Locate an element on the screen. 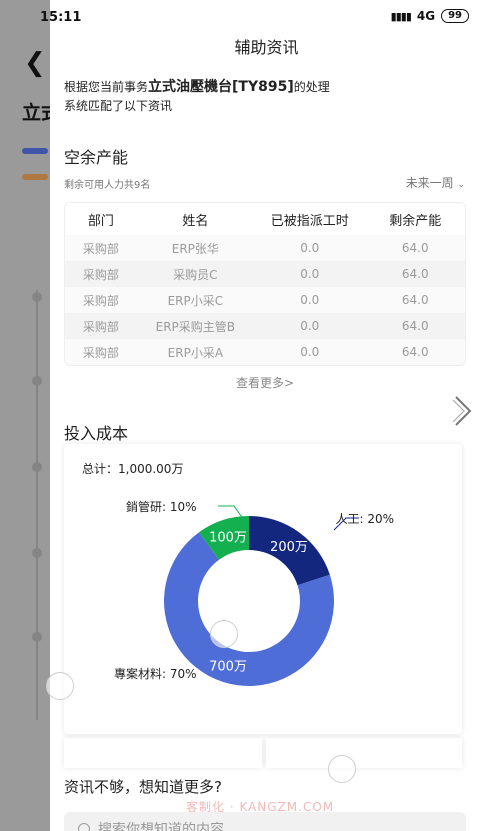 The image size is (483, 831). view-more-link: 查看更多> is located at coordinates (265, 382).